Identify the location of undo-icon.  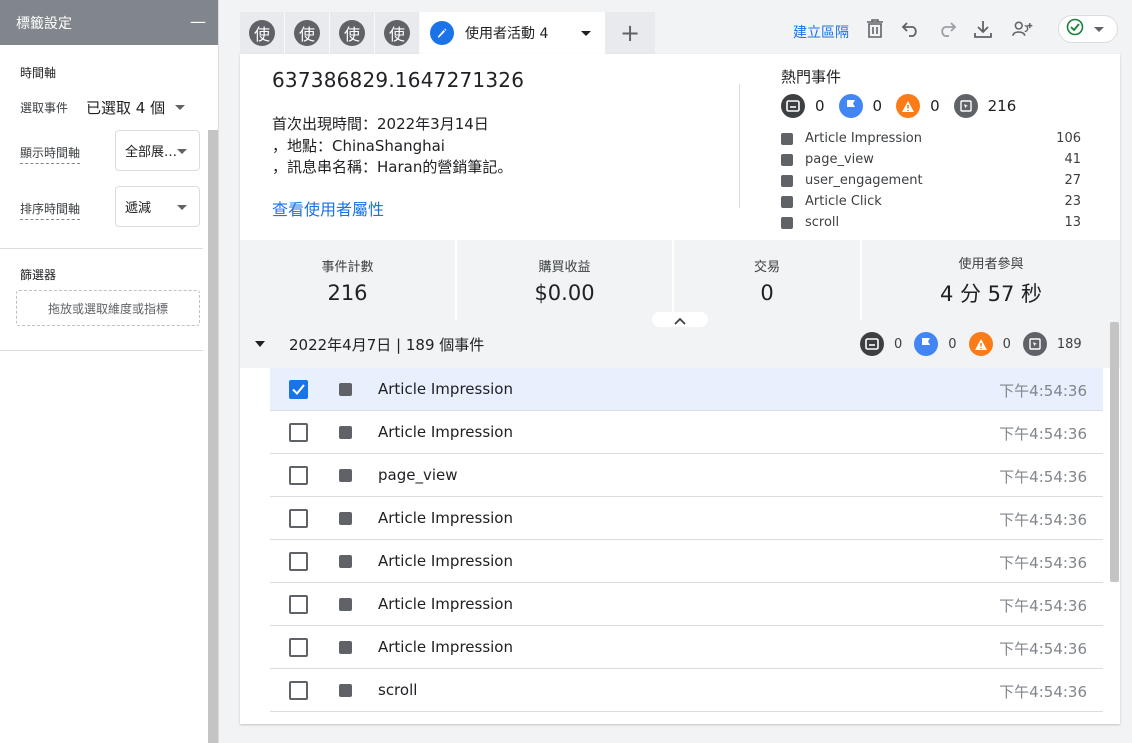
(911, 29).